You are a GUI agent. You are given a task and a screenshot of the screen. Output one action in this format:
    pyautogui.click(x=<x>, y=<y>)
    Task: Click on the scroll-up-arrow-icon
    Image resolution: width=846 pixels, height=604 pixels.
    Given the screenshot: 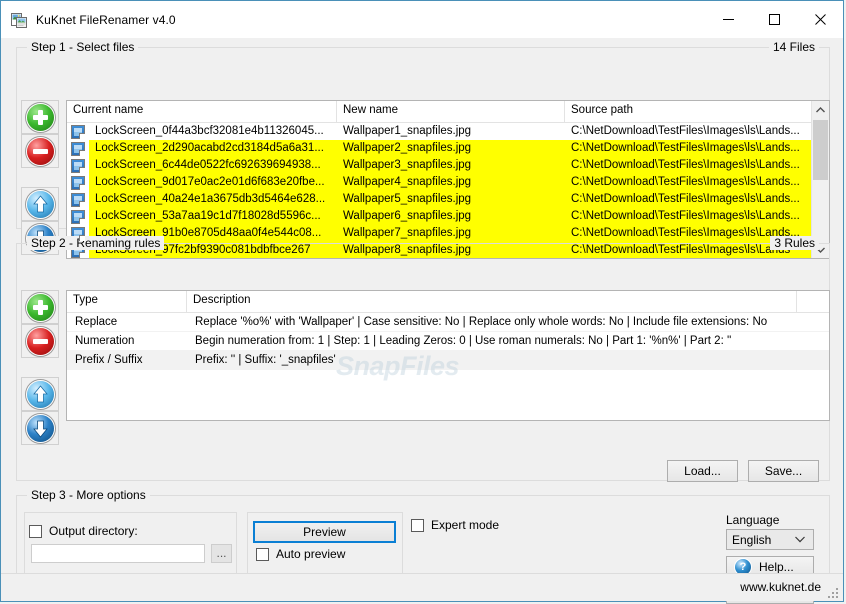 What is the action you would take?
    pyautogui.click(x=820, y=109)
    